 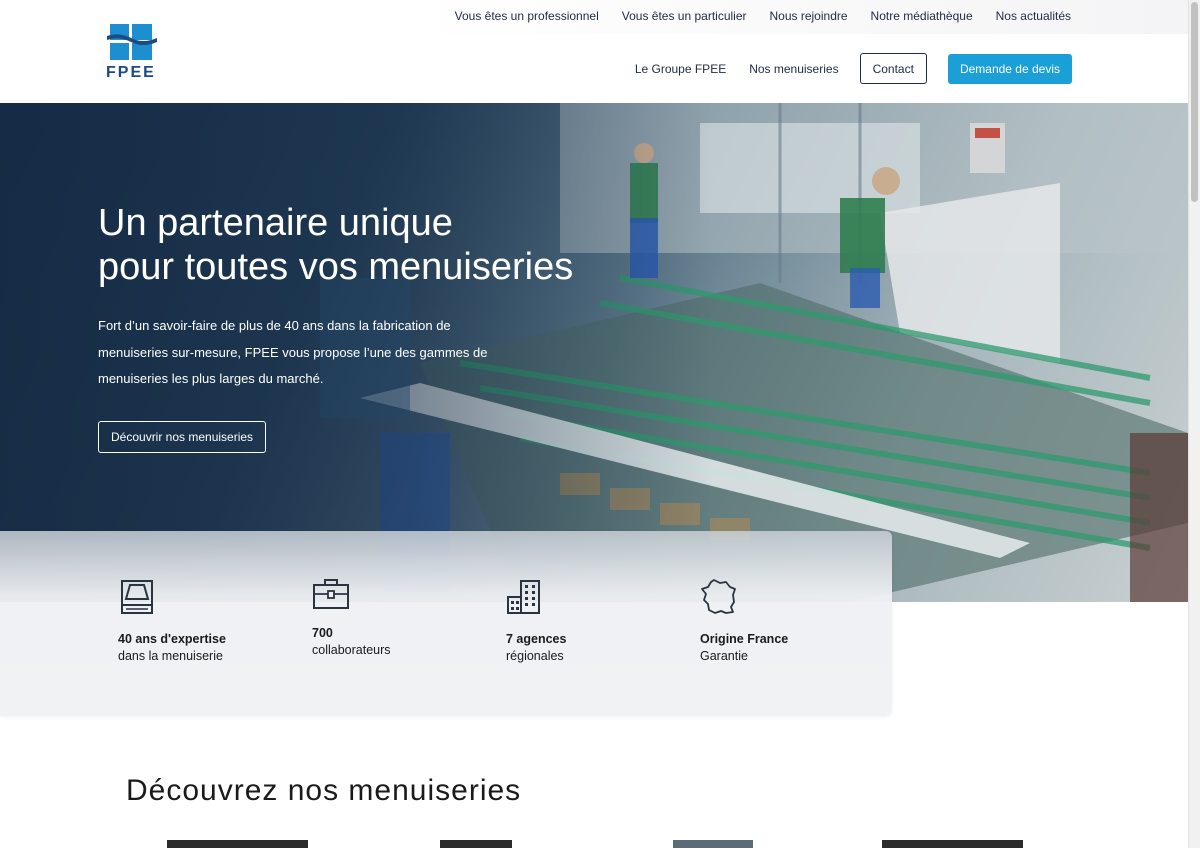 What do you see at coordinates (132, 42) in the screenshot?
I see `logo-mark-icon` at bounding box center [132, 42].